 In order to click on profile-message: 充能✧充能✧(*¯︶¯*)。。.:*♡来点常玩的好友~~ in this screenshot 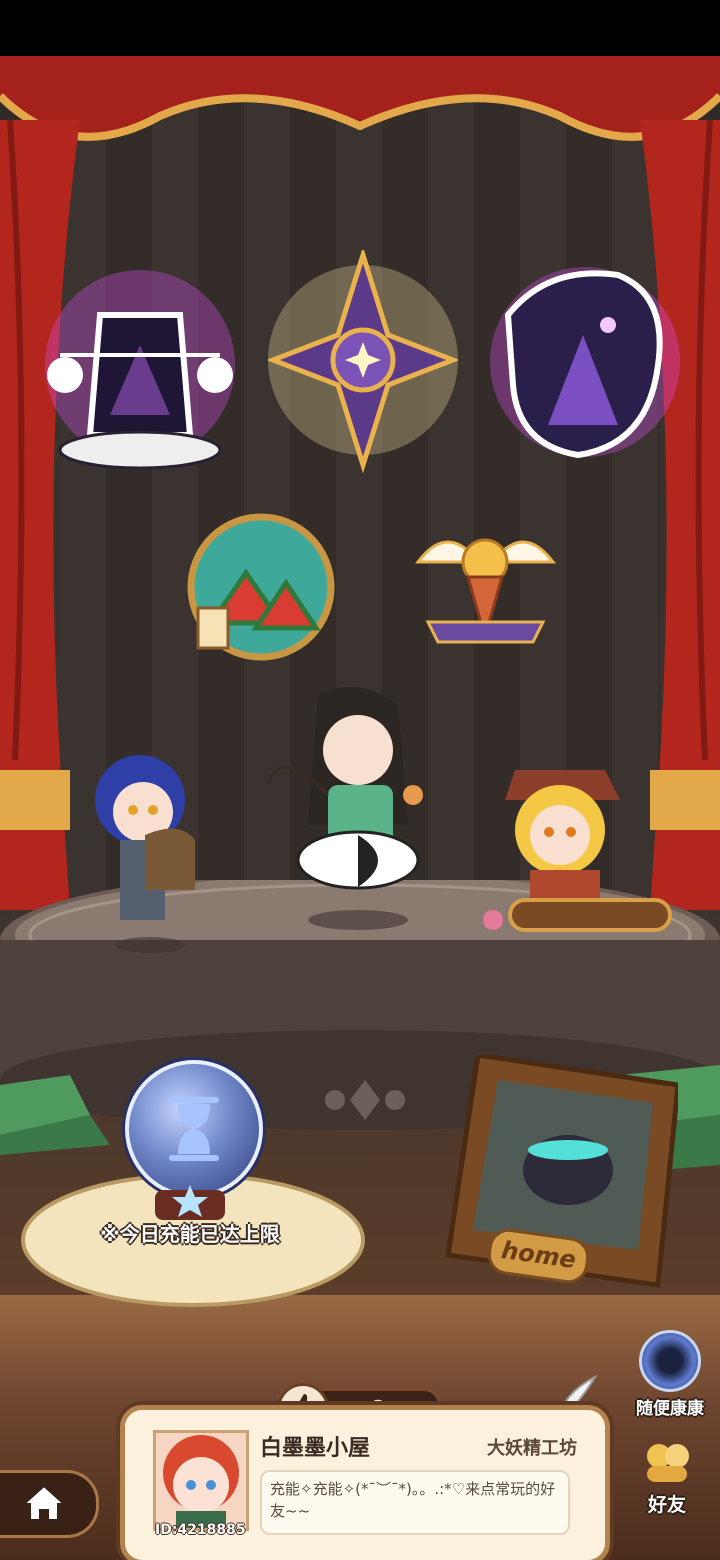, I will do `click(415, 1502)`.